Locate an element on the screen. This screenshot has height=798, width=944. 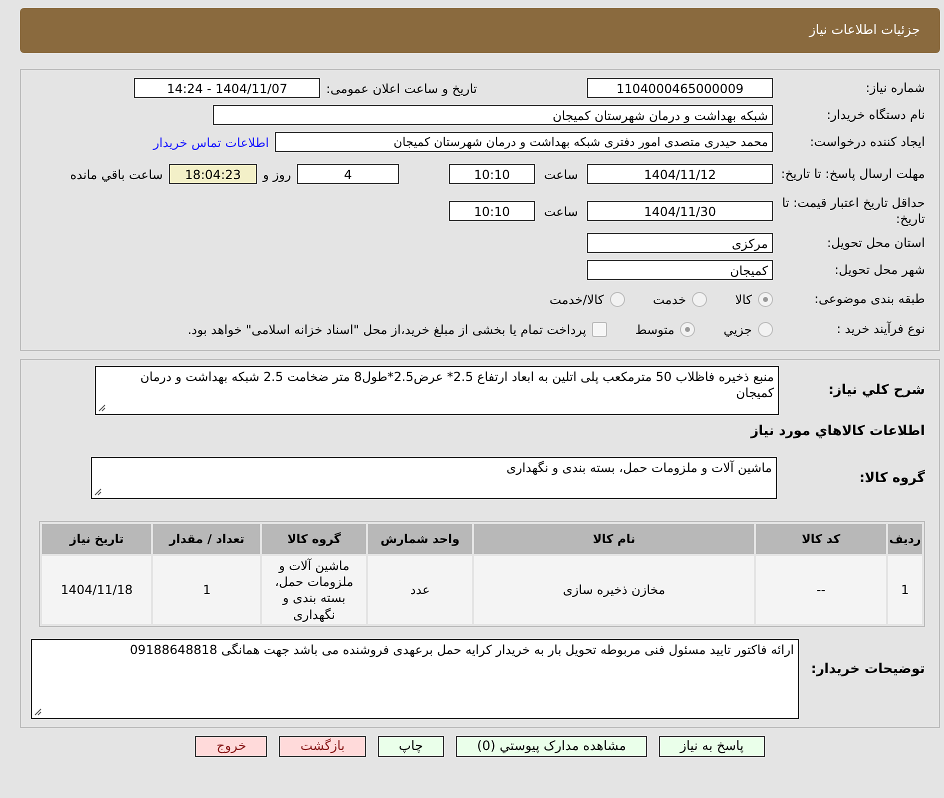
column-header: نام کالا is located at coordinates (614, 539).